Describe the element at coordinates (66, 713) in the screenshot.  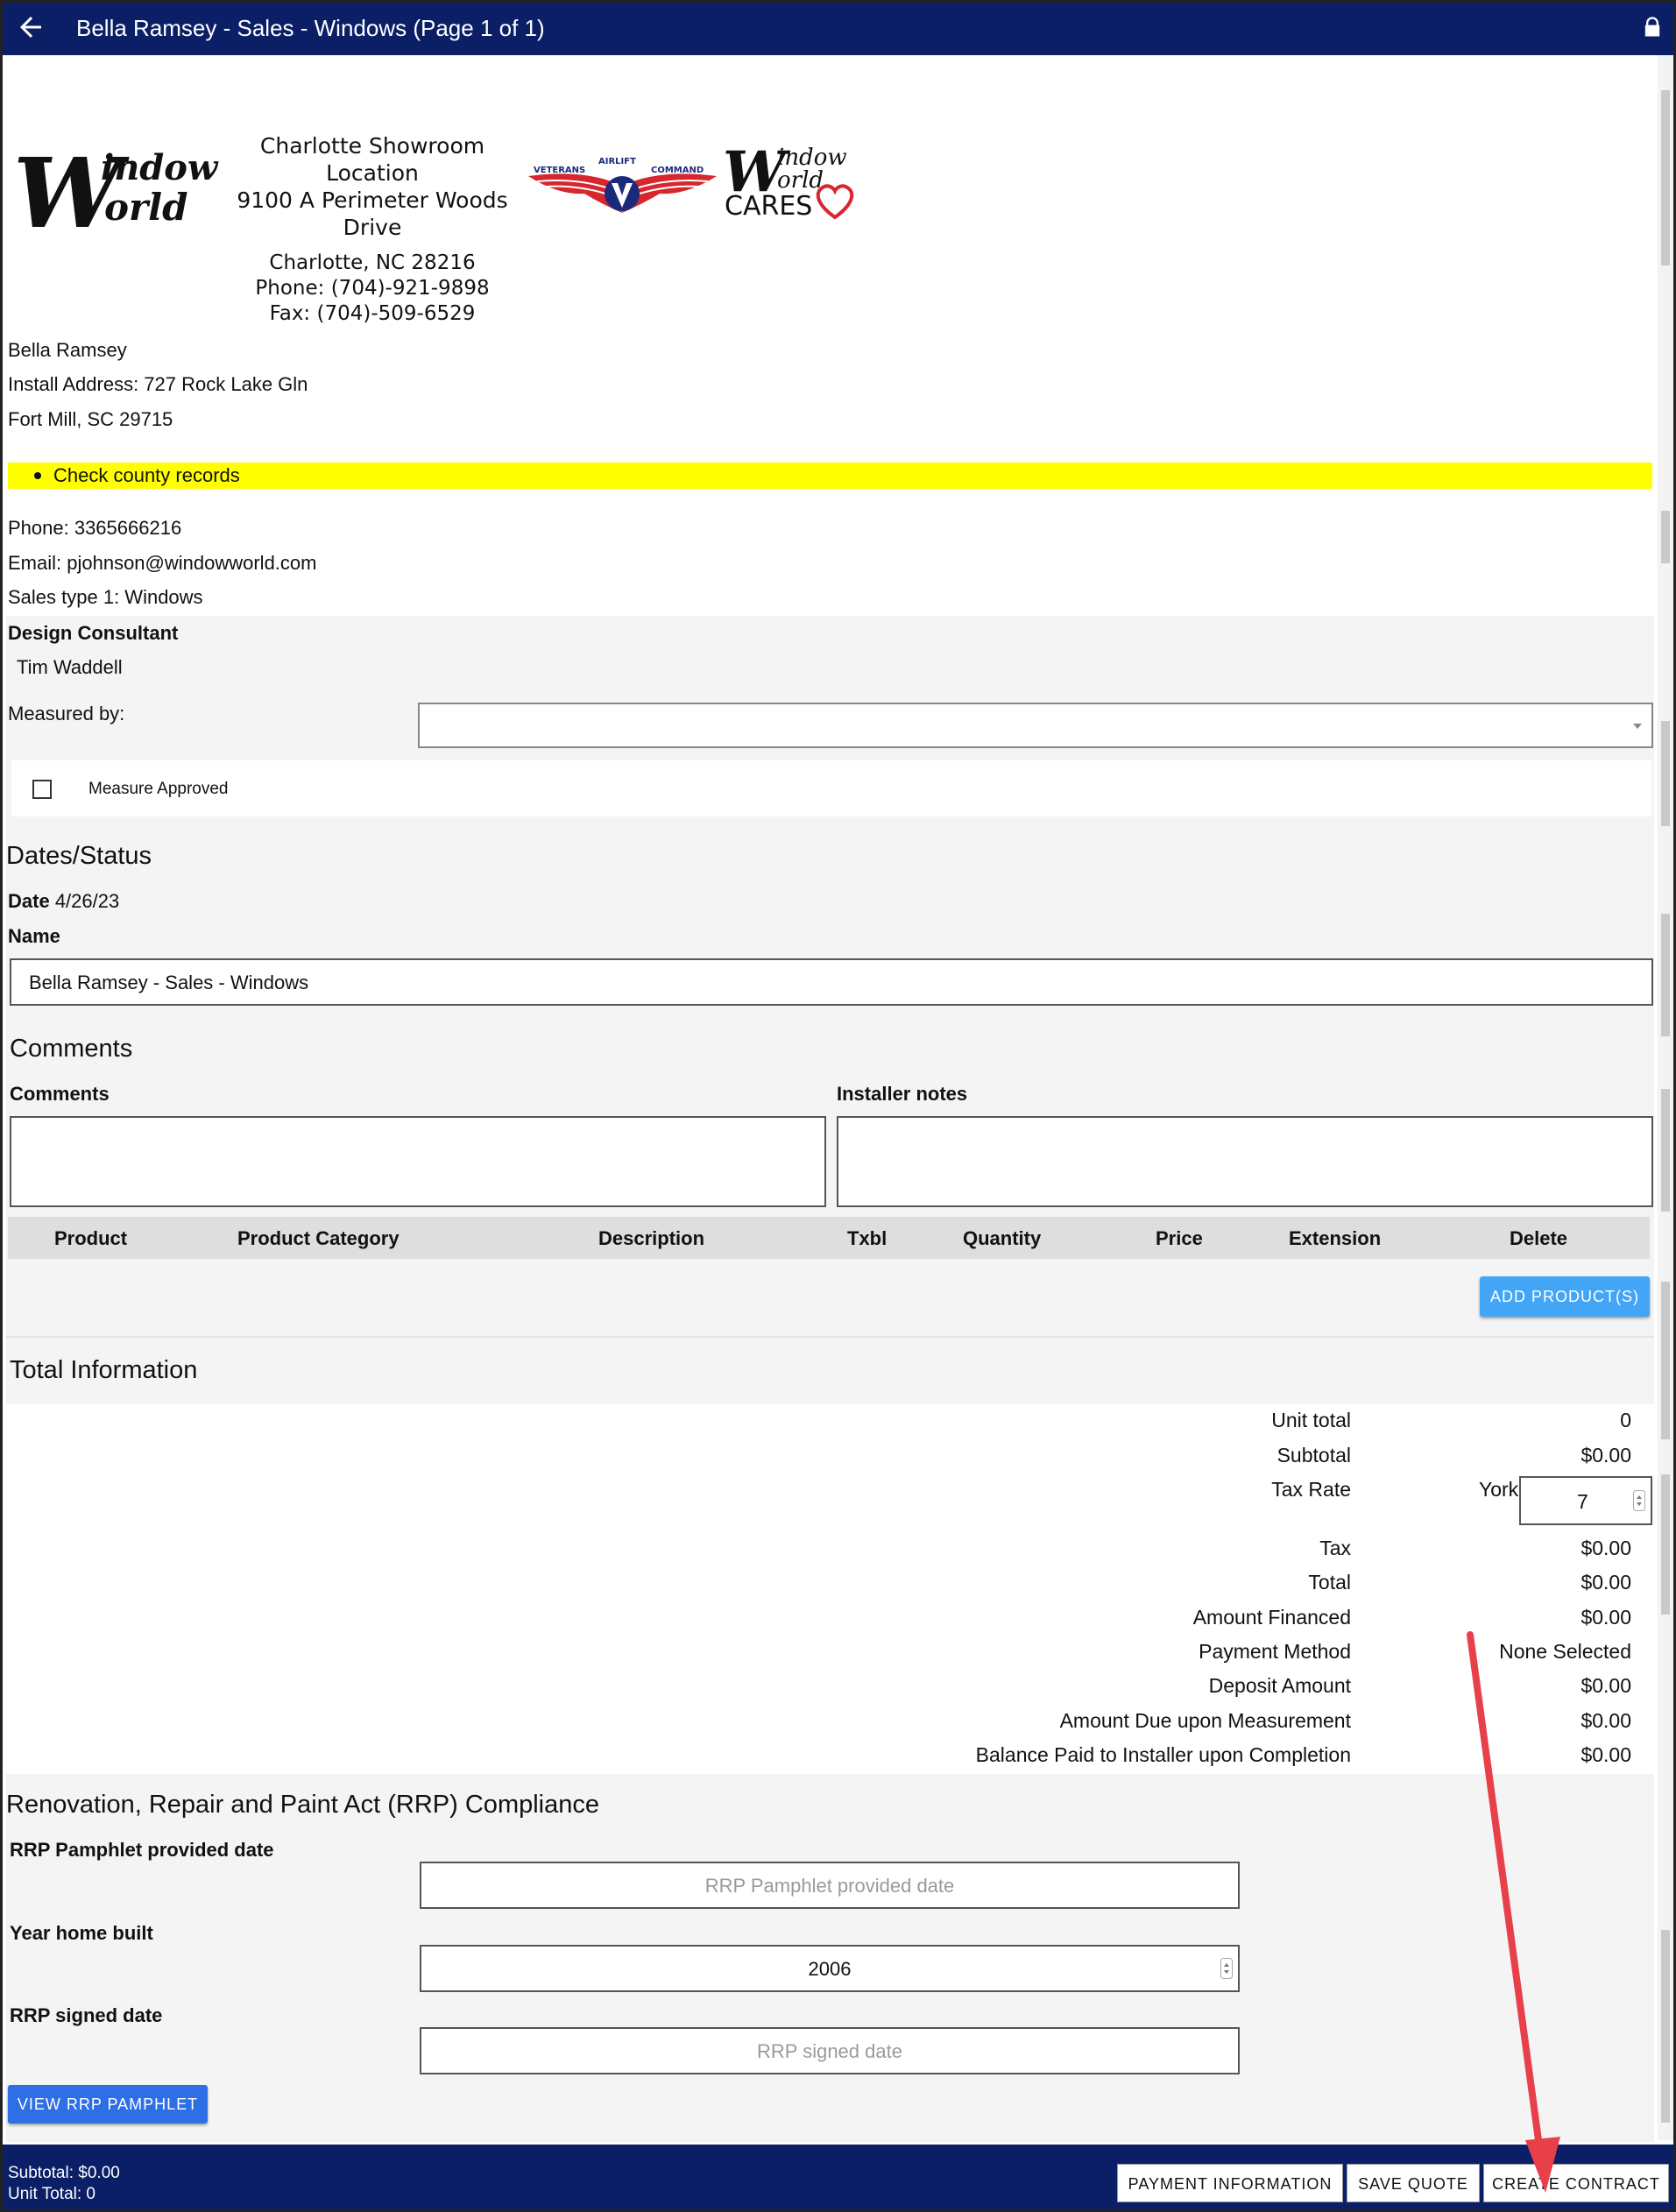
I see `measured-by-label: Measured by:` at that location.